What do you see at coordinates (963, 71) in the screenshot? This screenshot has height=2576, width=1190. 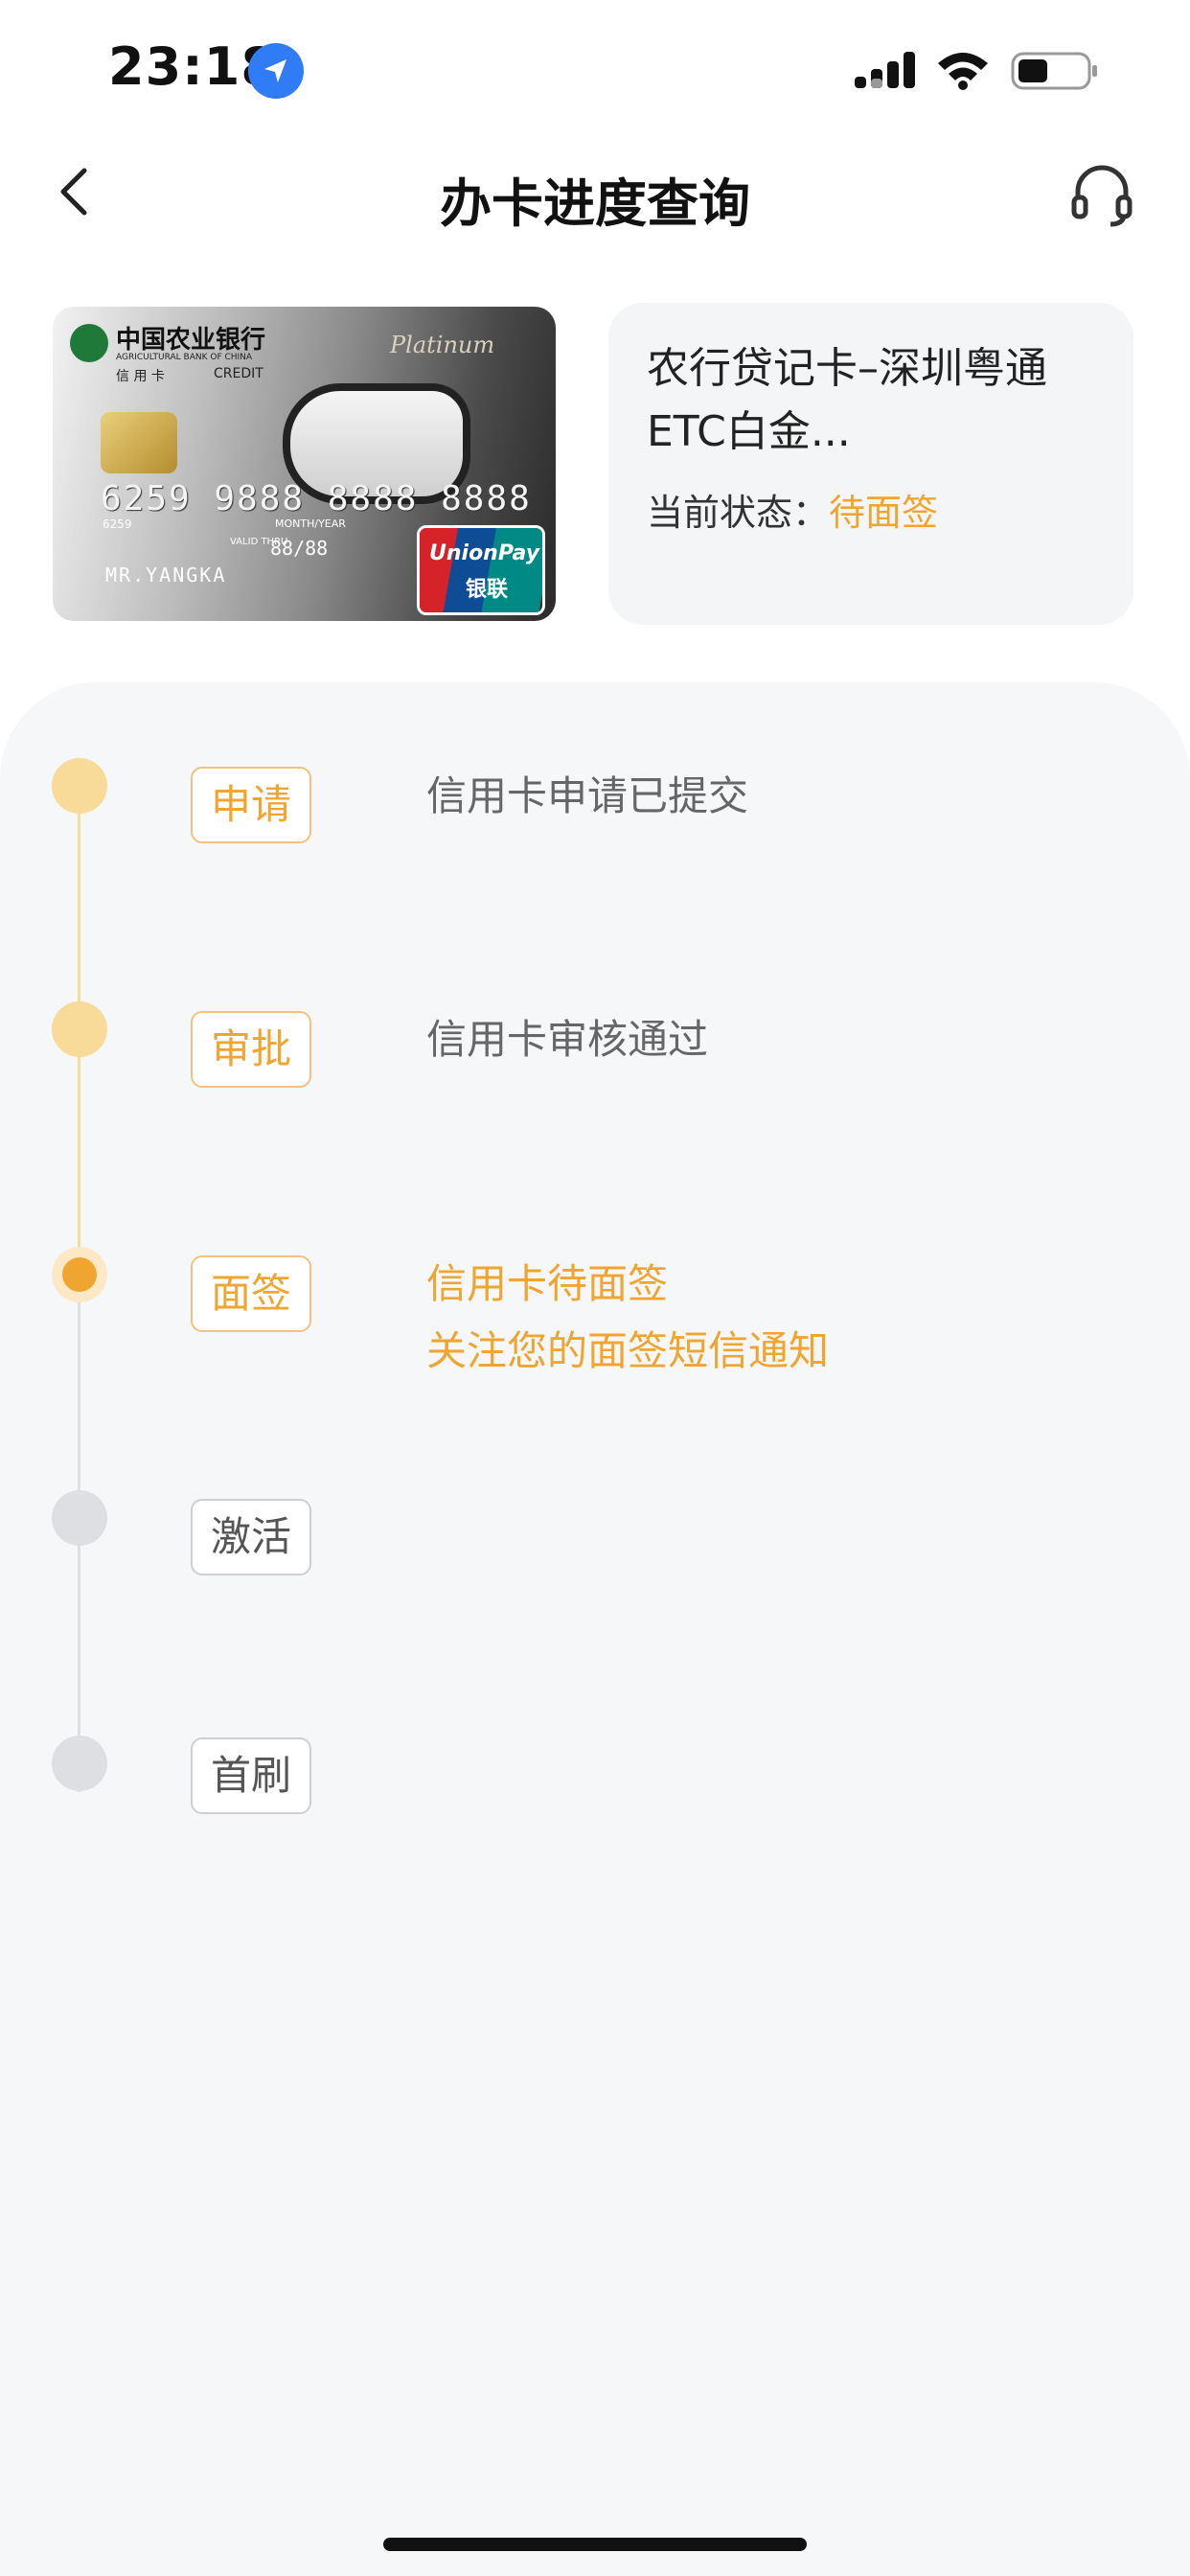 I see `wifi-icon` at bounding box center [963, 71].